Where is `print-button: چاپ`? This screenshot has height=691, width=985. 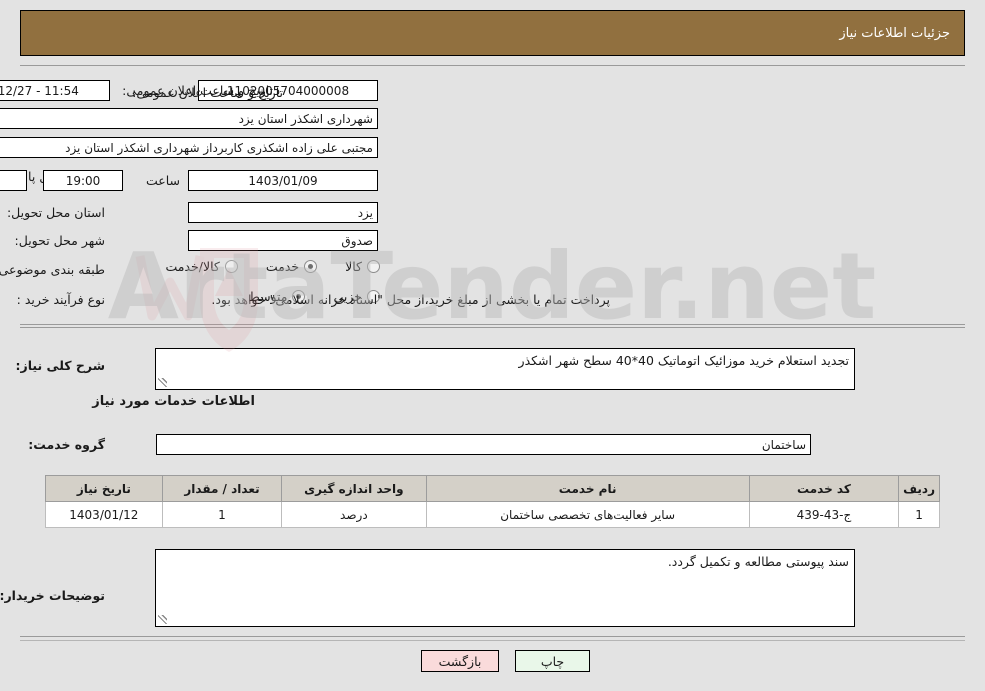
print-button: چاپ is located at coordinates (552, 661).